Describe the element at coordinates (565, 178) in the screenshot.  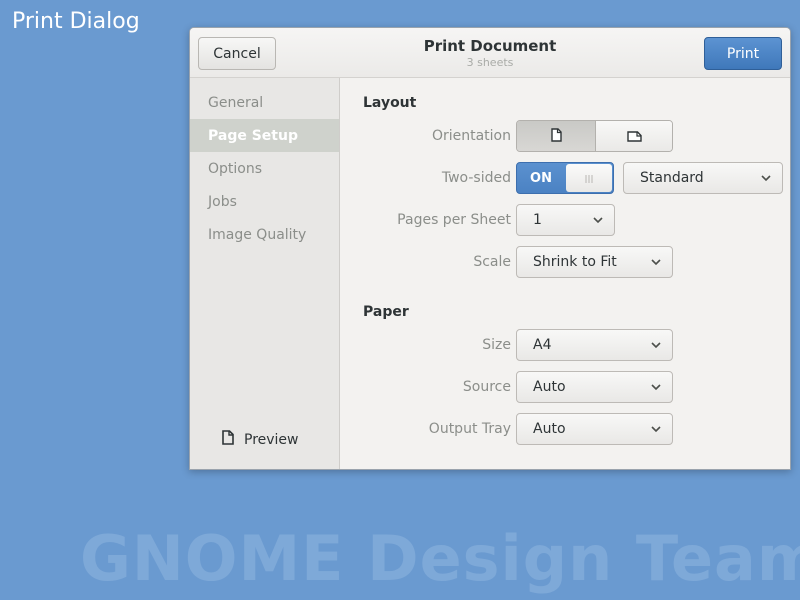
I see `two-sided-switch: ON` at that location.